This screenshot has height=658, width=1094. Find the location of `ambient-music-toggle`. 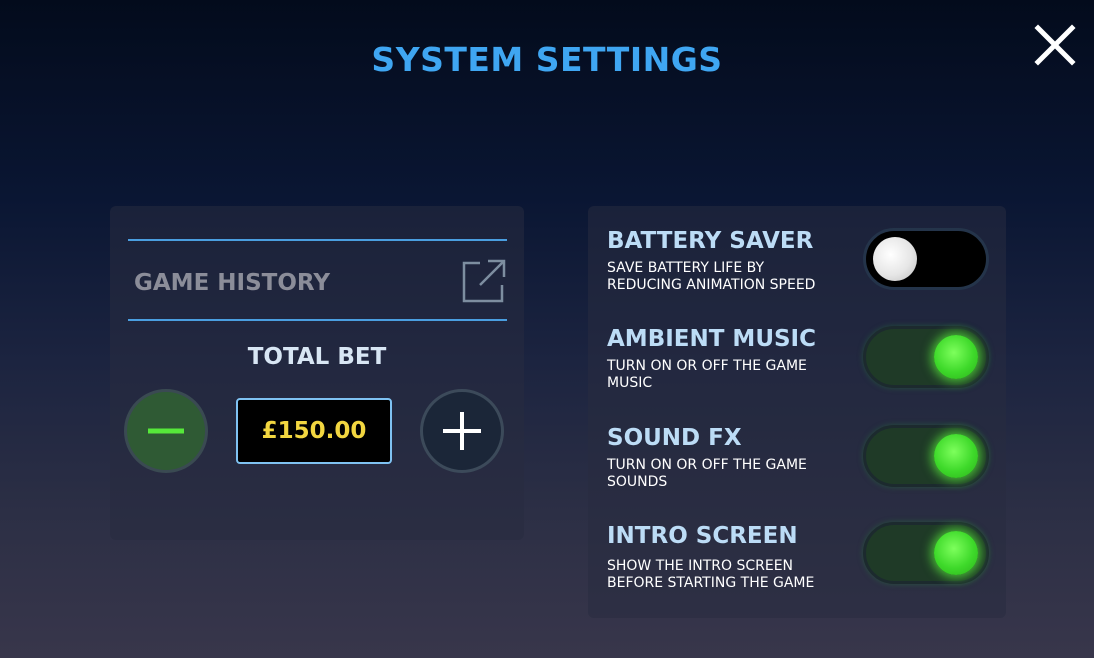

ambient-music-toggle is located at coordinates (926, 357).